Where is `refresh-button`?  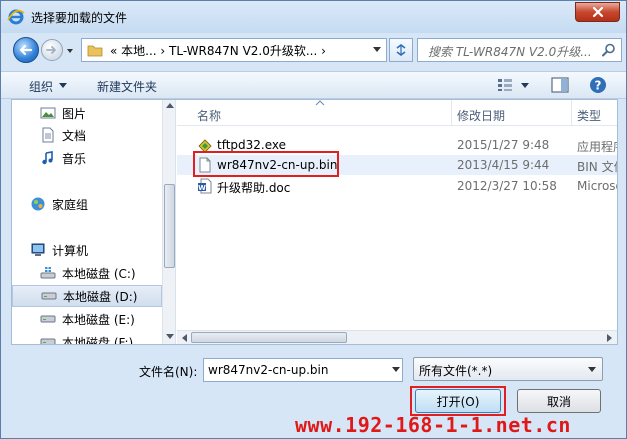
refresh-button is located at coordinates (401, 50).